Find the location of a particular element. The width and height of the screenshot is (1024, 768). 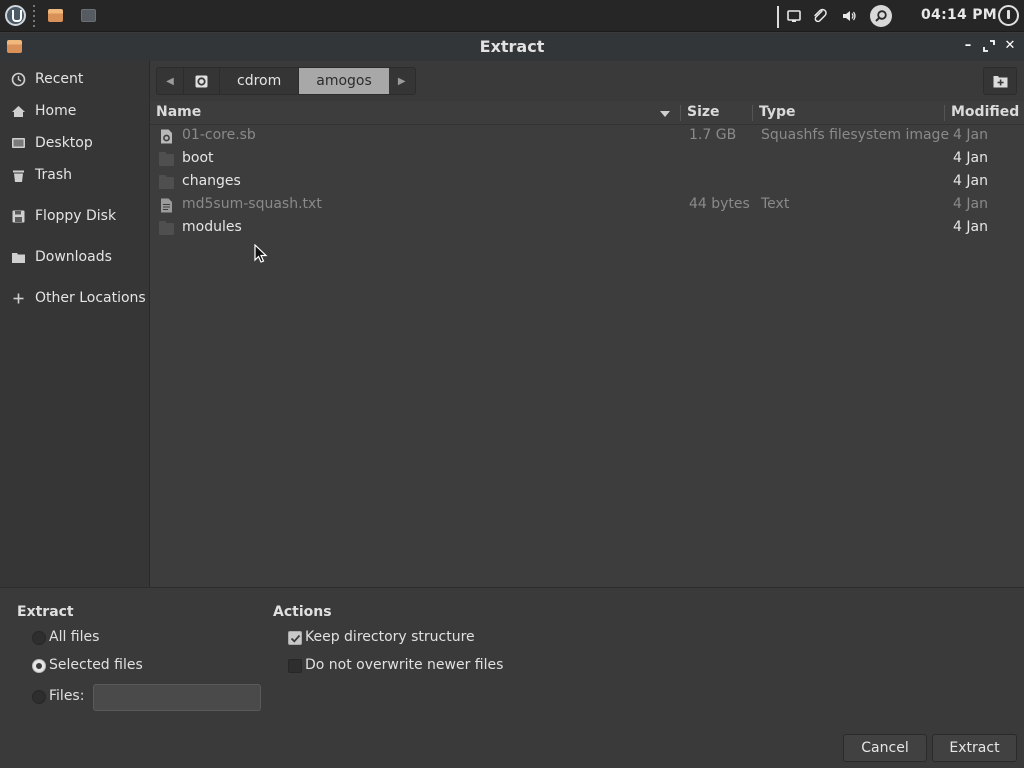

plus-icon is located at coordinates (18, 298).